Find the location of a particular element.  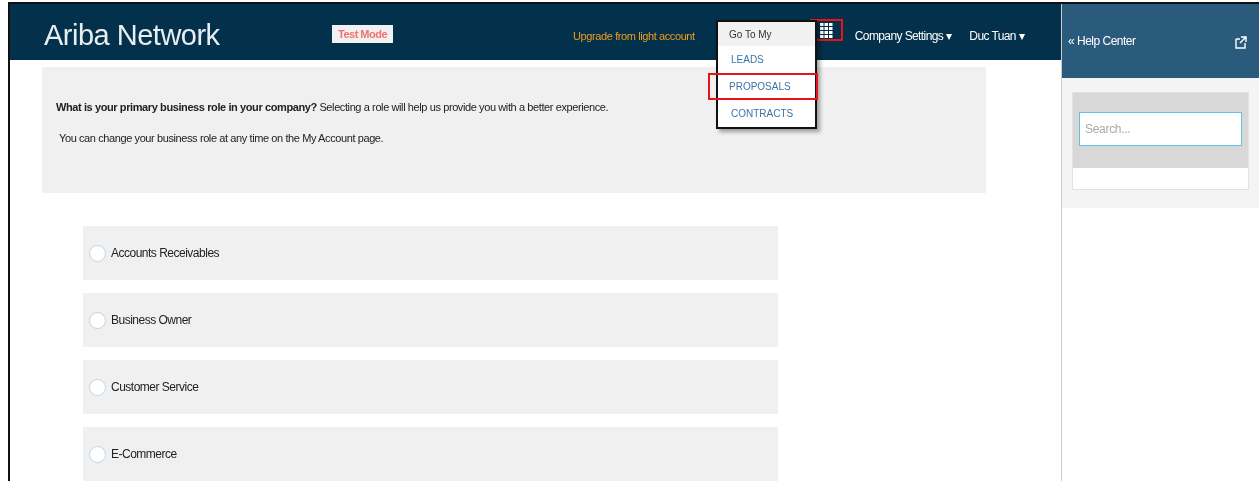

menu-item: PROPOSALS is located at coordinates (763, 86).